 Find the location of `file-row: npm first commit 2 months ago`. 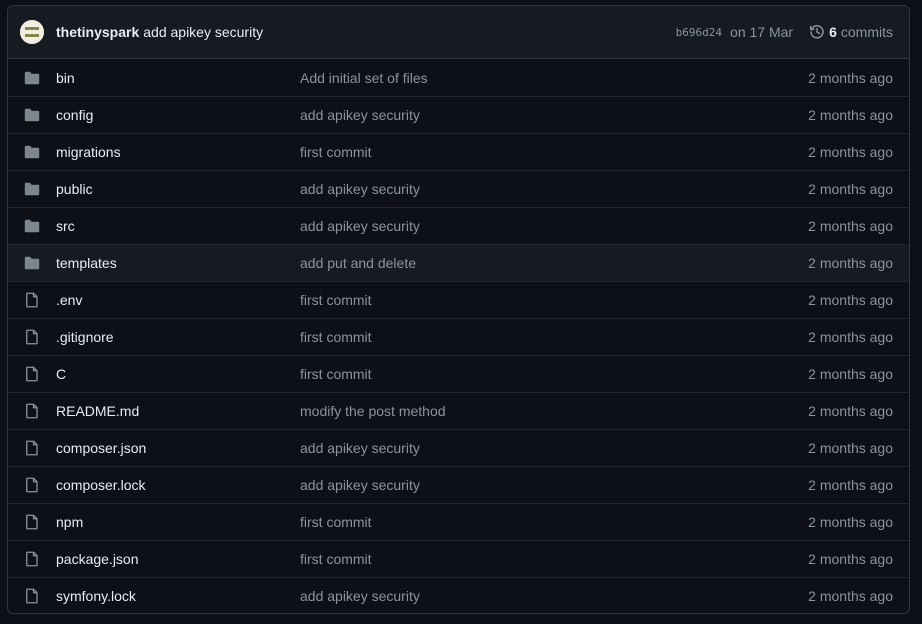

file-row: npm first commit 2 months ago is located at coordinates (458, 521).